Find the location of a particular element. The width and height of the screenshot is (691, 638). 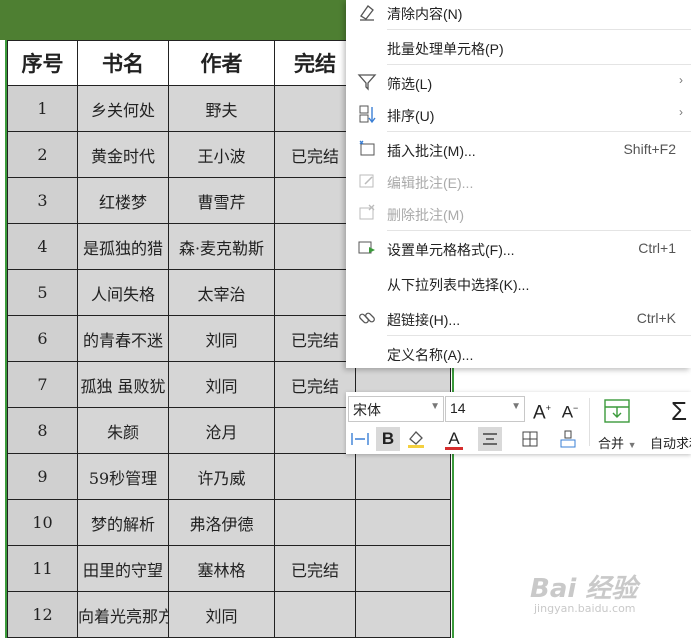

chevron-down-icon: ▼ is located at coordinates (516, 406).